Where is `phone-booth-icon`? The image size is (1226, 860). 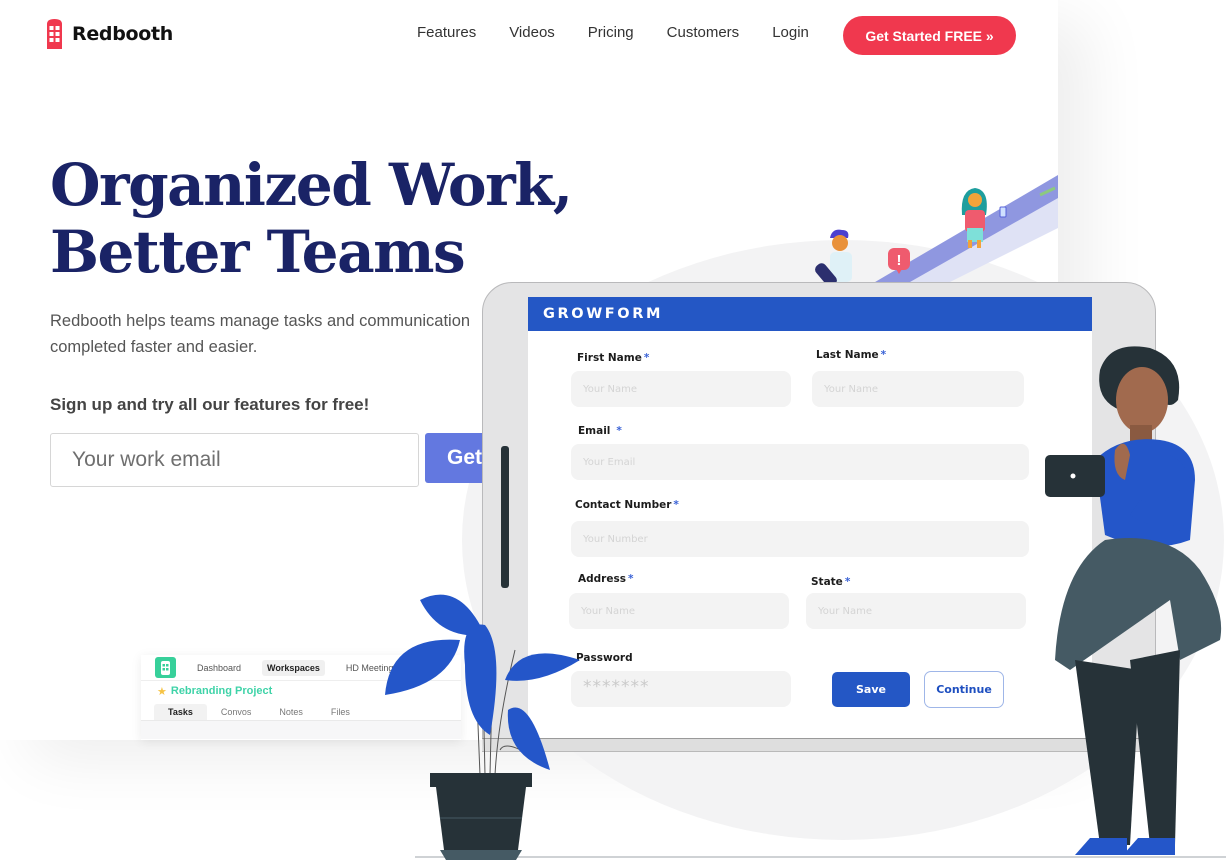 phone-booth-icon is located at coordinates (54, 34).